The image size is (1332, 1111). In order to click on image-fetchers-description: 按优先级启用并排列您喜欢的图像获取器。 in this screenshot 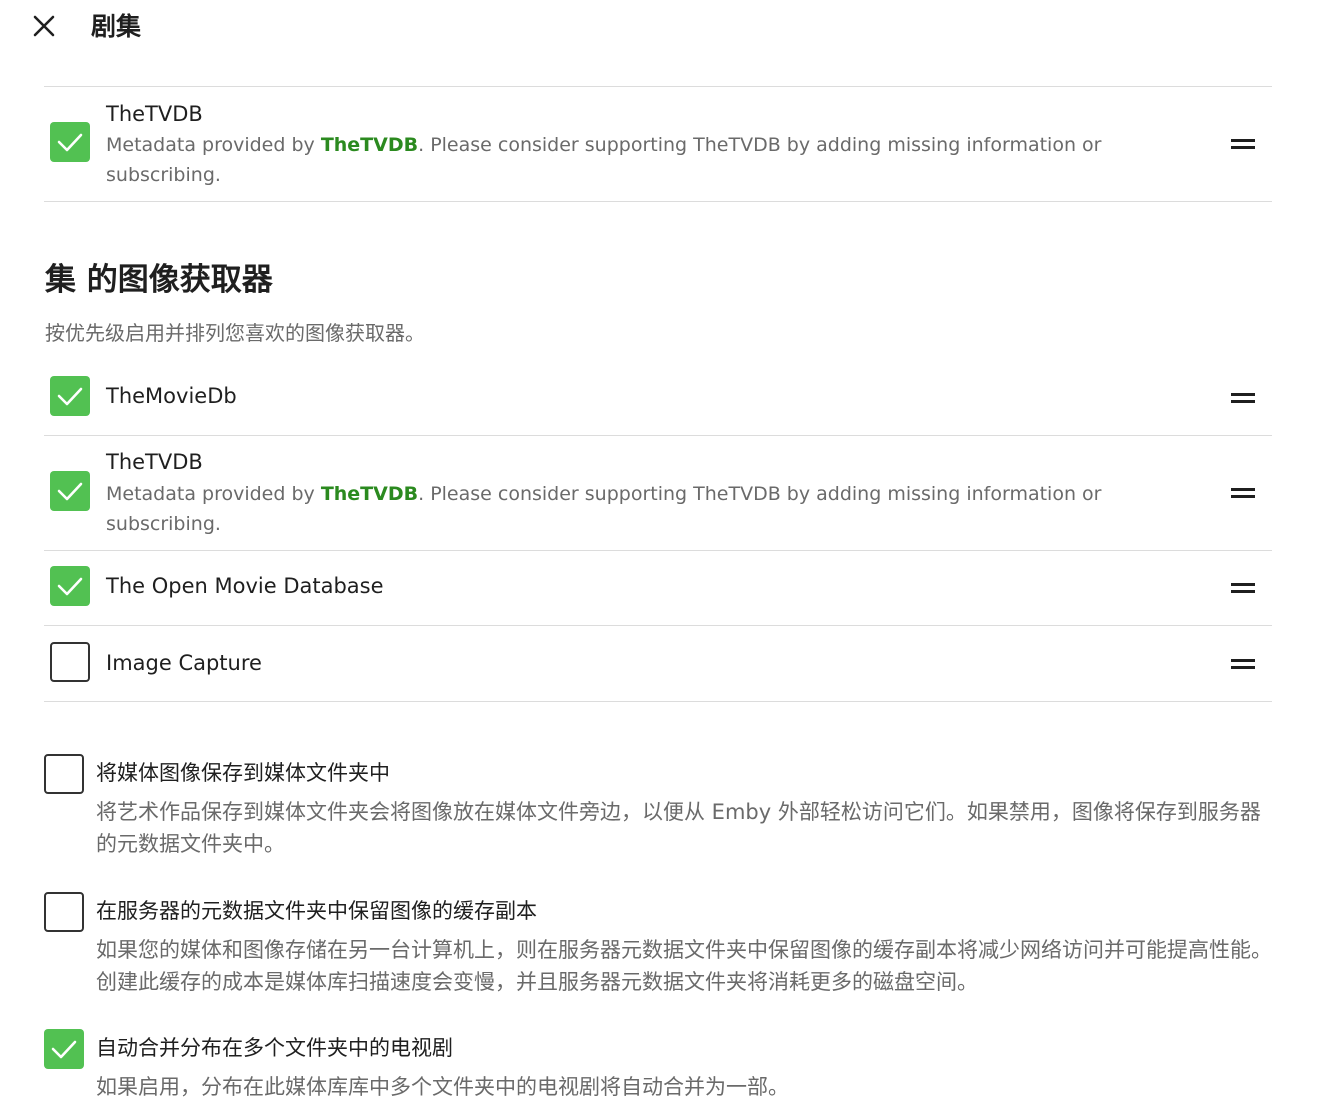, I will do `click(235, 333)`.